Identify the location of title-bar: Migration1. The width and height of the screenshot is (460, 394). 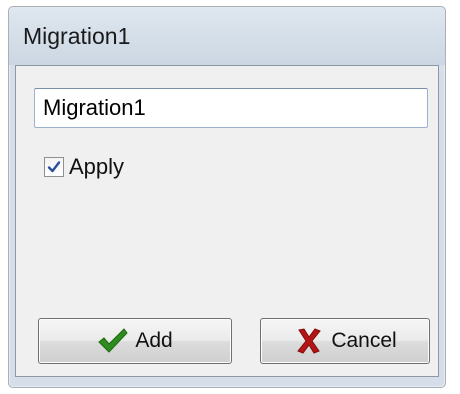
(227, 36).